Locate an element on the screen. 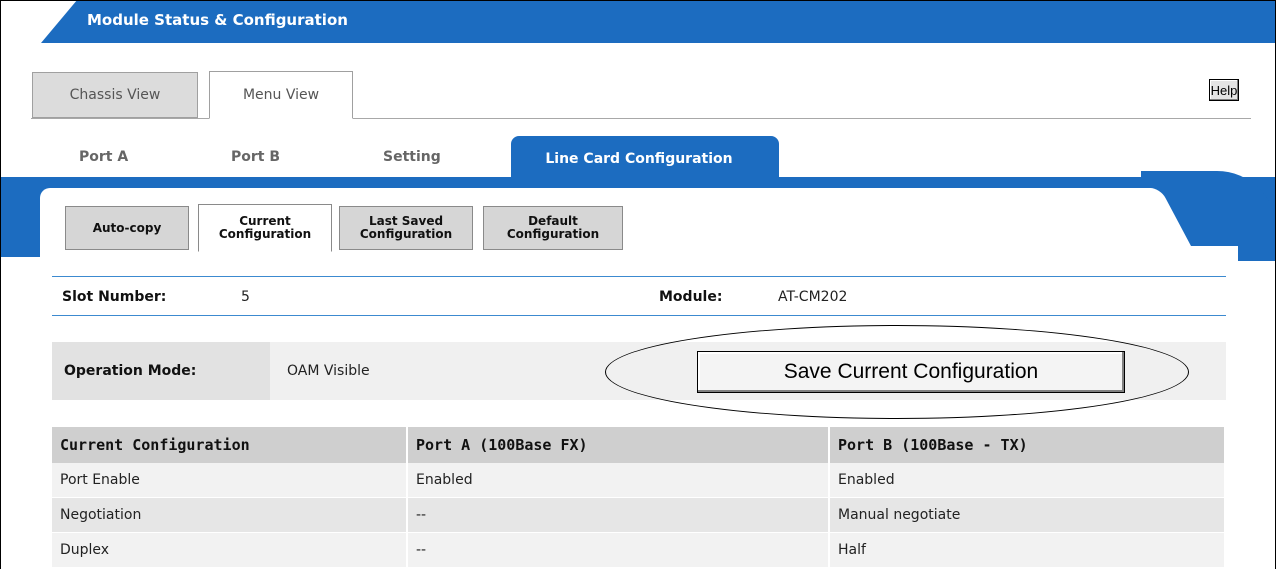 The image size is (1276, 570). subtab-current-configuration: Current Configuration is located at coordinates (265, 228).